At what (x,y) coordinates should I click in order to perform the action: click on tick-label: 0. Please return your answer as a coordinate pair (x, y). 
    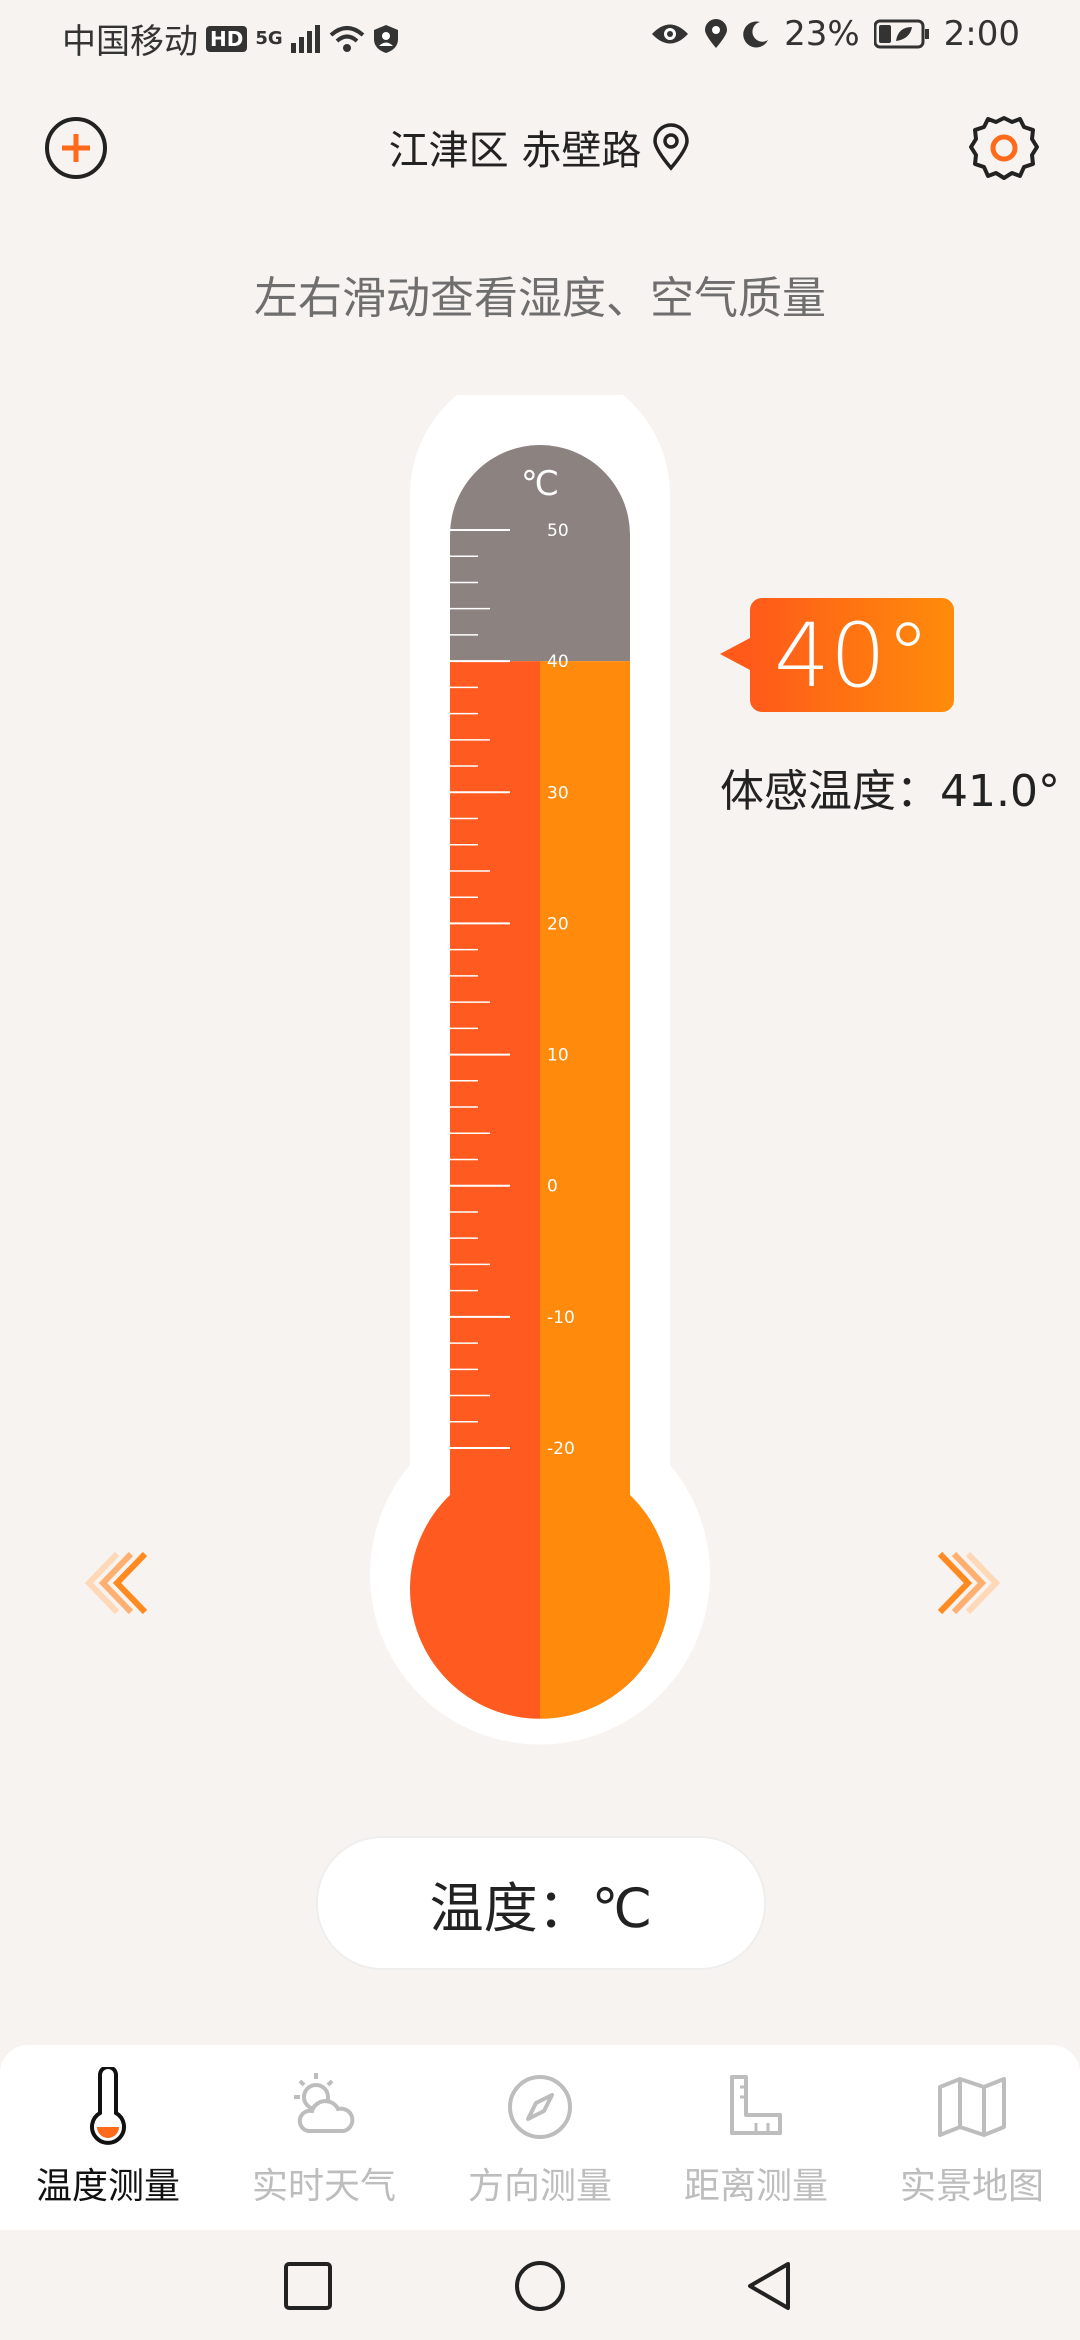
    Looking at the image, I should click on (552, 1187).